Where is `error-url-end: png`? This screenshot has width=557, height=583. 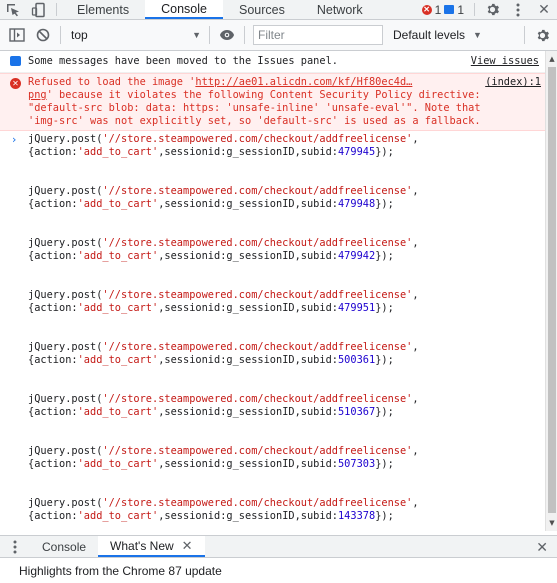 error-url-end: png is located at coordinates (37, 95).